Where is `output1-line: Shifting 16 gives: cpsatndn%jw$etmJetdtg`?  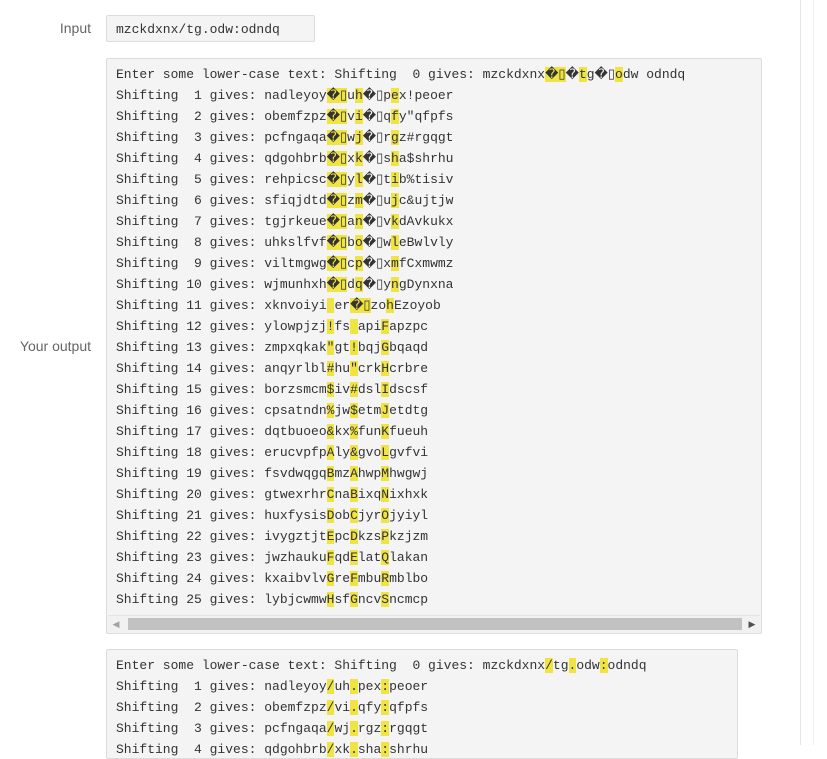 output1-line: Shifting 16 gives: cpsatndn%jw$etmJetdtg is located at coordinates (272, 410).